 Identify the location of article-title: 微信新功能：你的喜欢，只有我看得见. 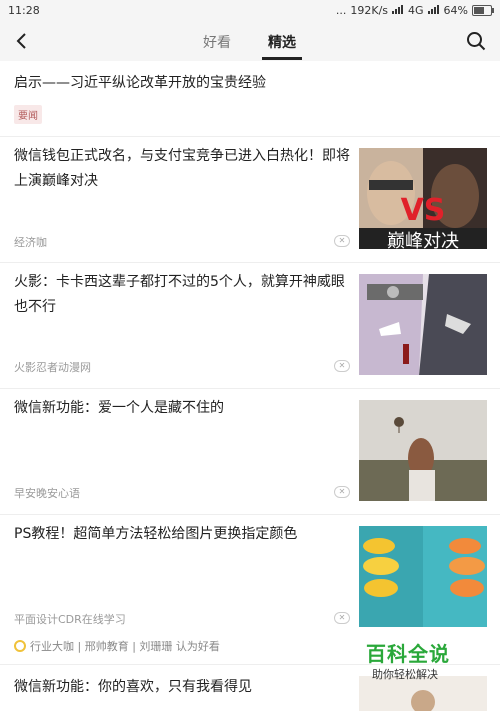
(133, 687).